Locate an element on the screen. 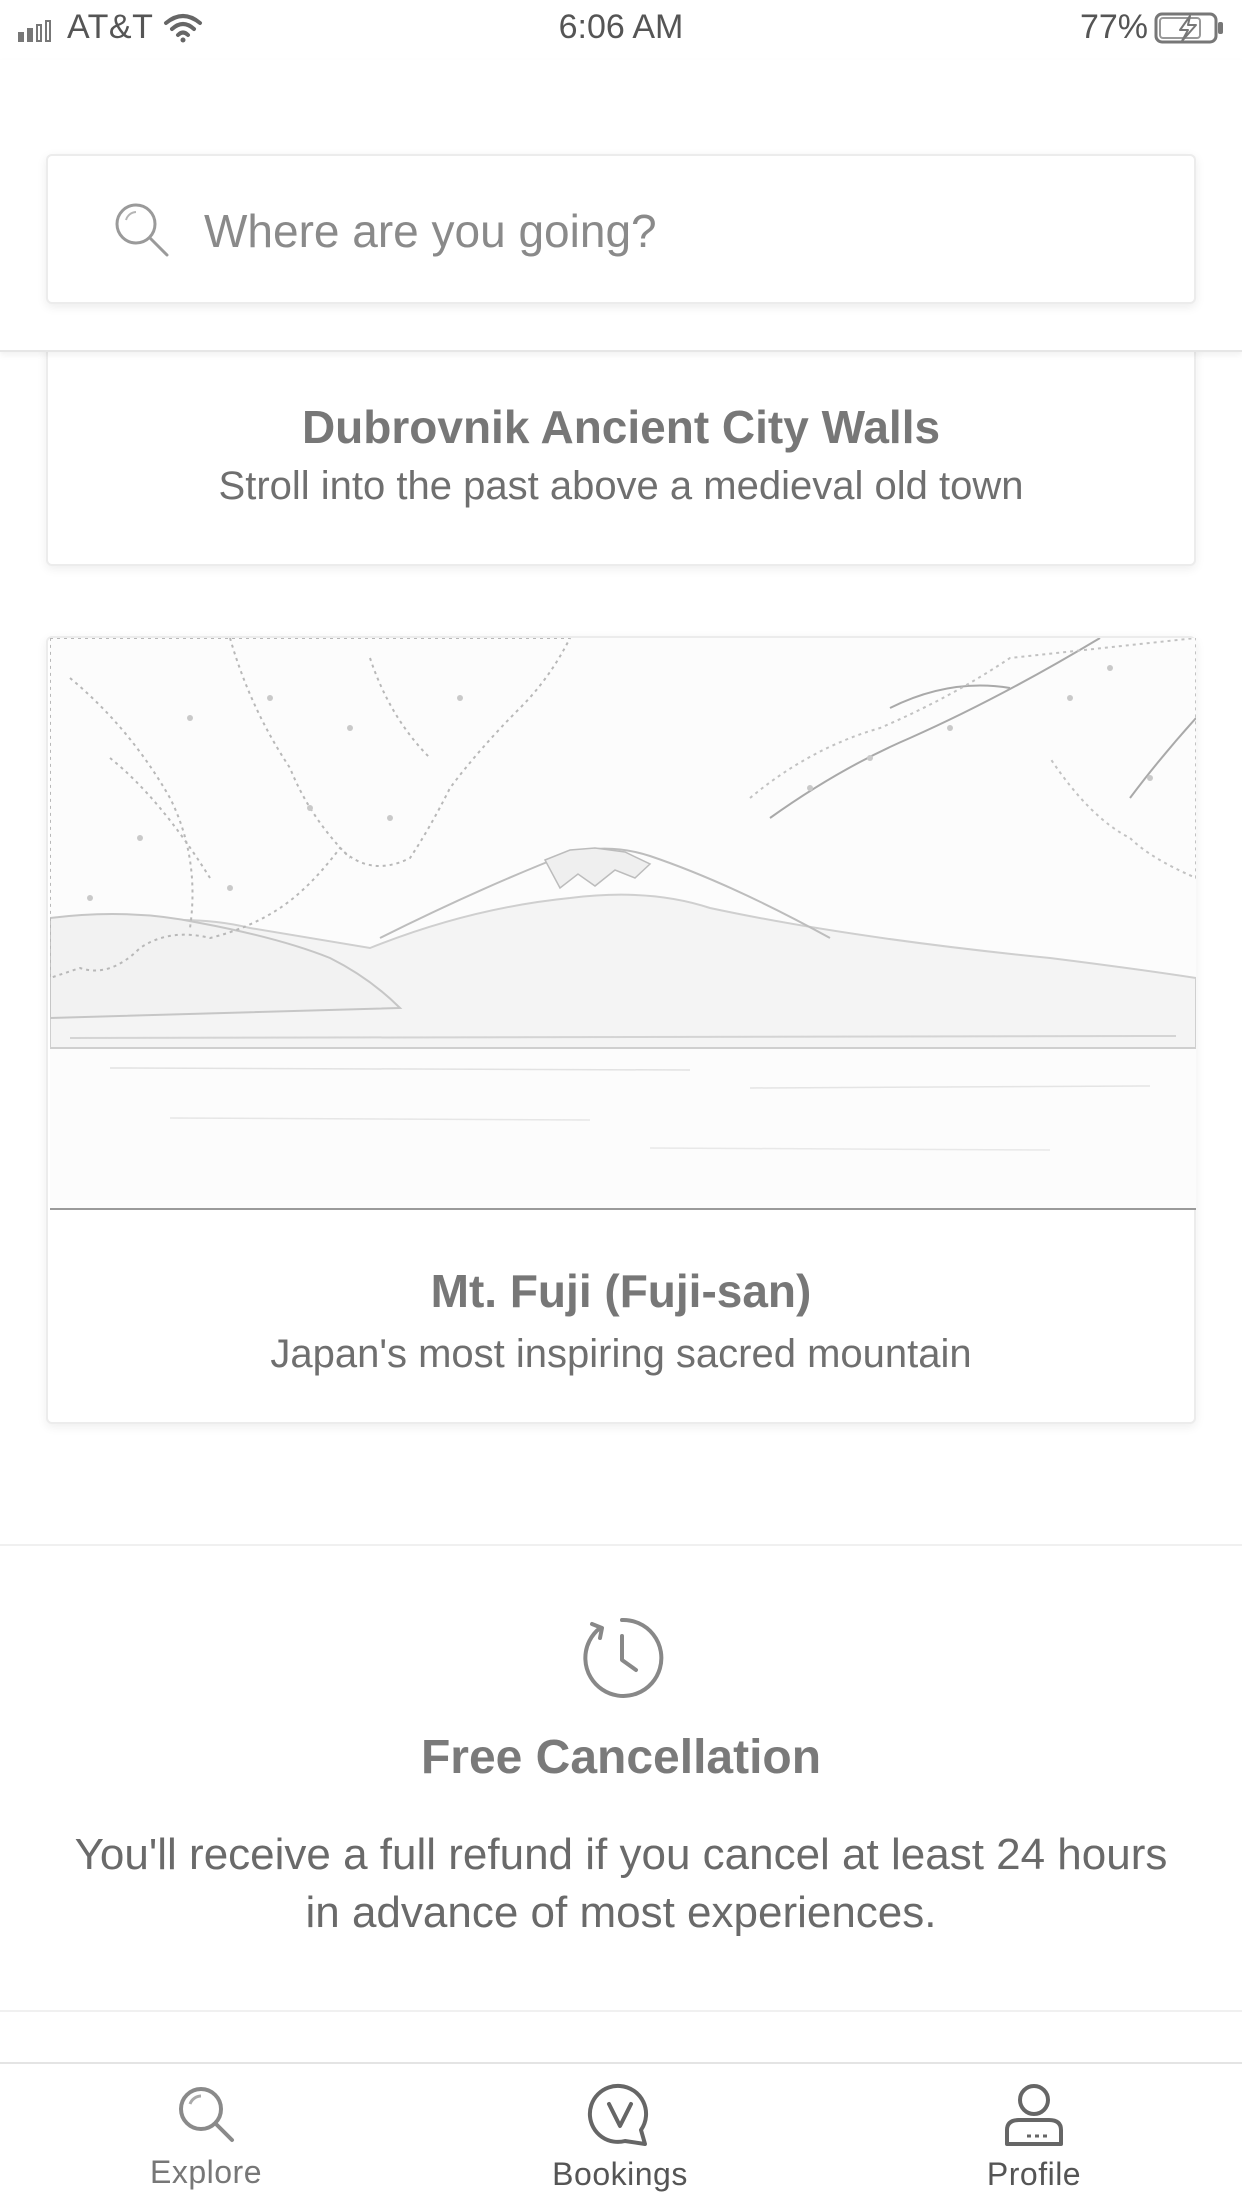 This screenshot has height=2208, width=1242. free-cancellation-title: Free Cancellation is located at coordinates (621, 1757).